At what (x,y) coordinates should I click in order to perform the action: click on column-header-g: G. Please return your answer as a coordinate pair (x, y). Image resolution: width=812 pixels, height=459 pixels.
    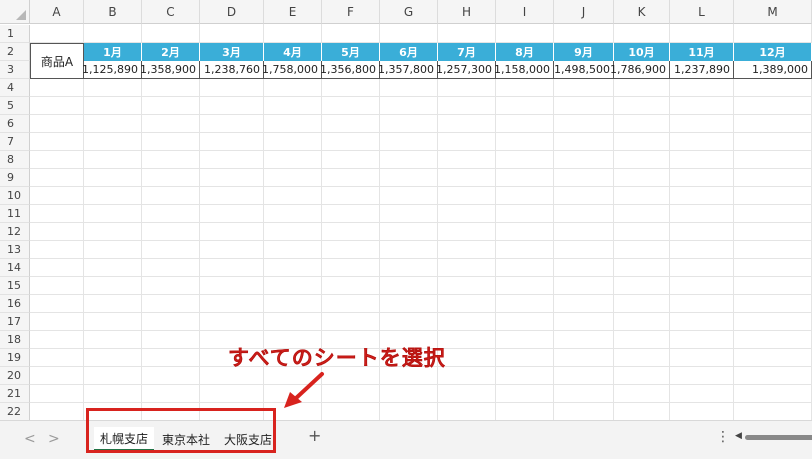
    Looking at the image, I should click on (409, 12).